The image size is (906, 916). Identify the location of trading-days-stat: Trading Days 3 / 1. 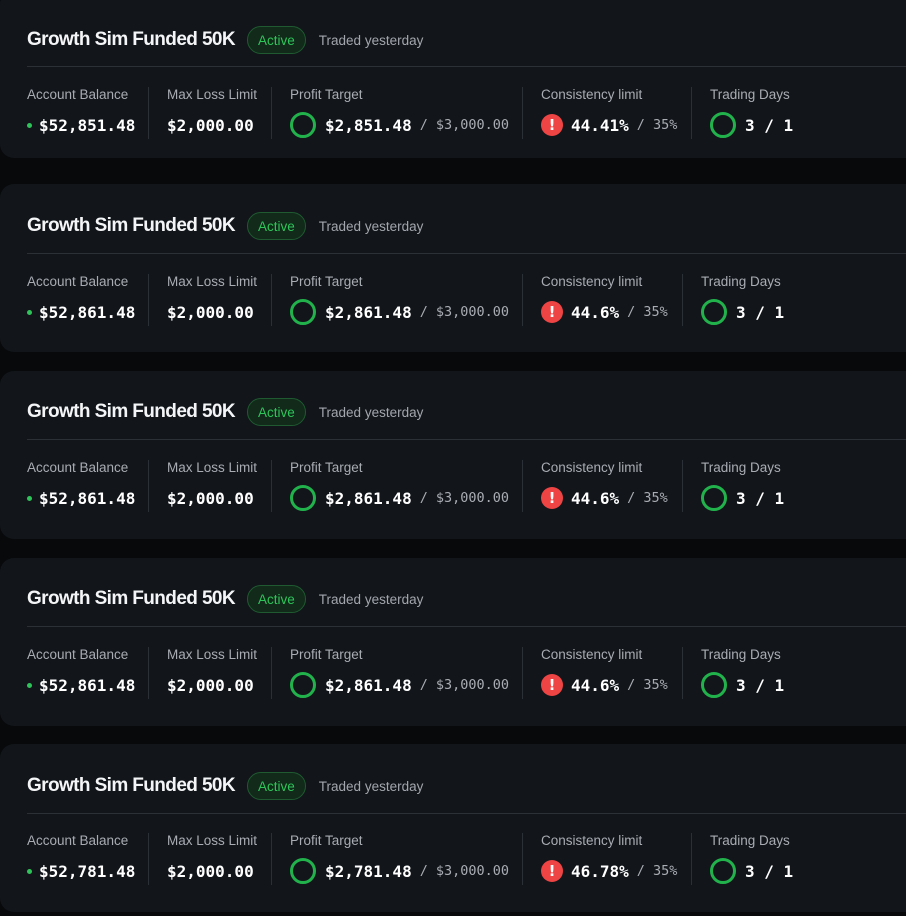
(742, 486).